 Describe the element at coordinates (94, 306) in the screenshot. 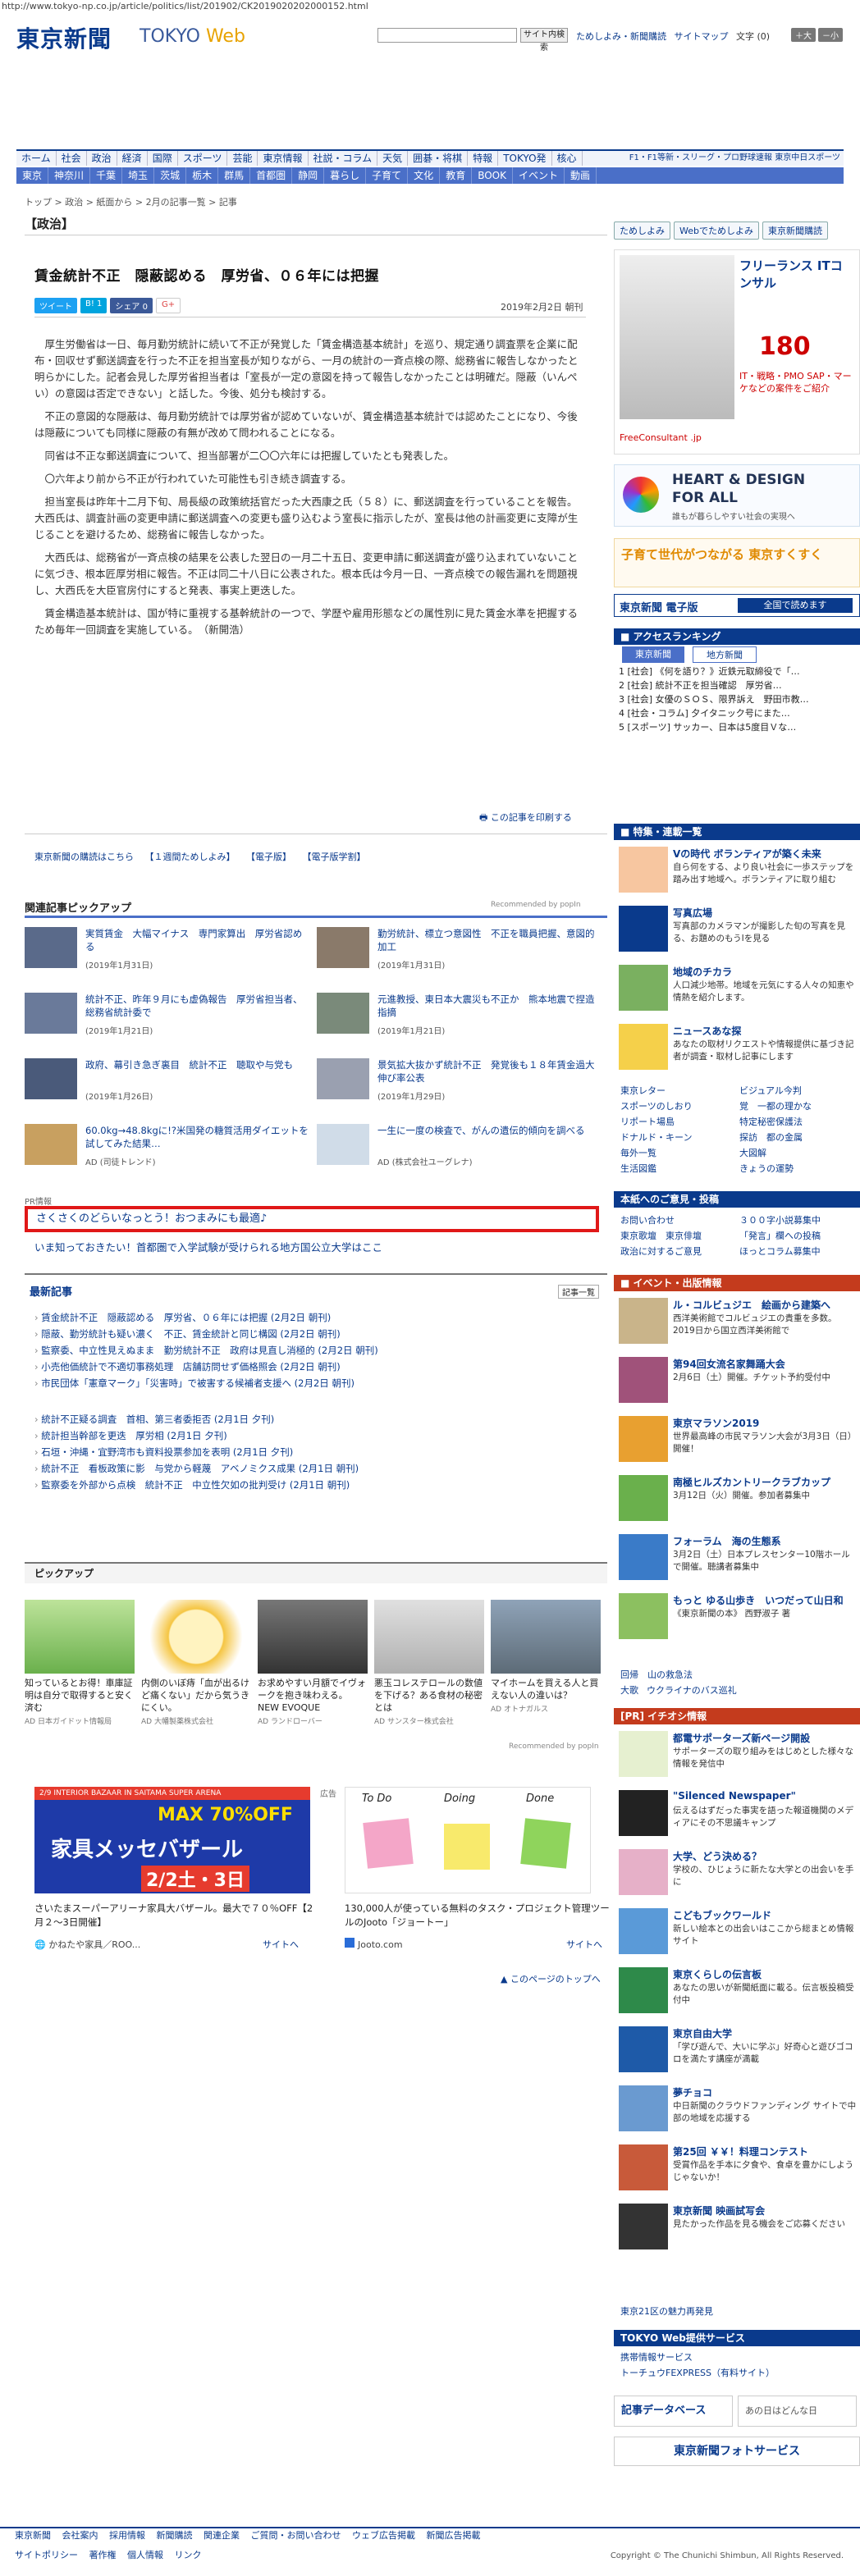

I see `hatena-button: B! 1` at that location.